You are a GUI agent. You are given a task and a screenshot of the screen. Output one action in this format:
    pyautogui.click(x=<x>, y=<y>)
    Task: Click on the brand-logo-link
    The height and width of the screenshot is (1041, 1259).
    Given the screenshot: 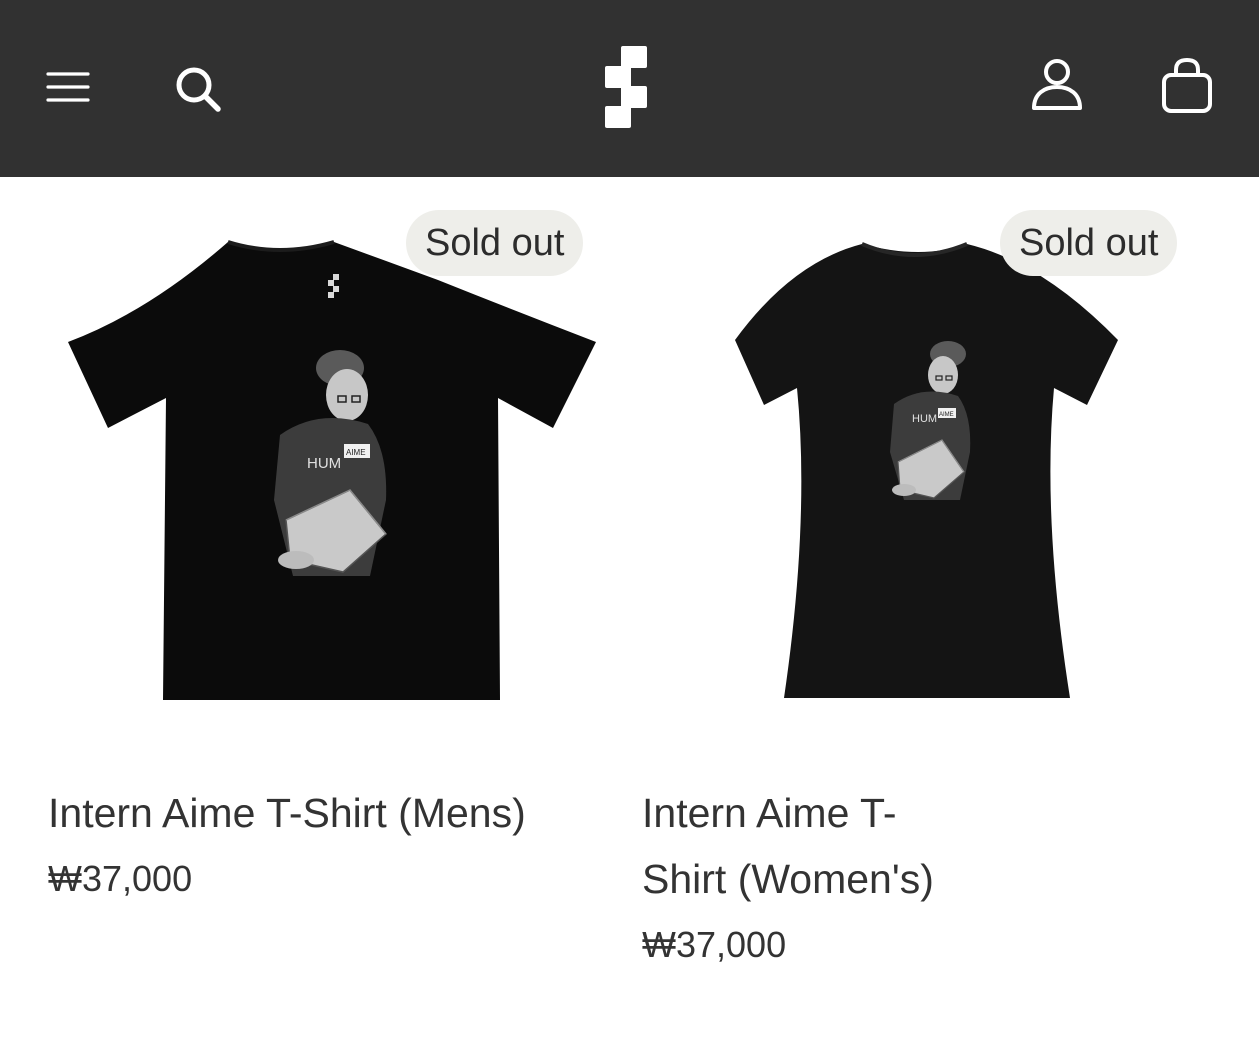 What is the action you would take?
    pyautogui.click(x=627, y=87)
    